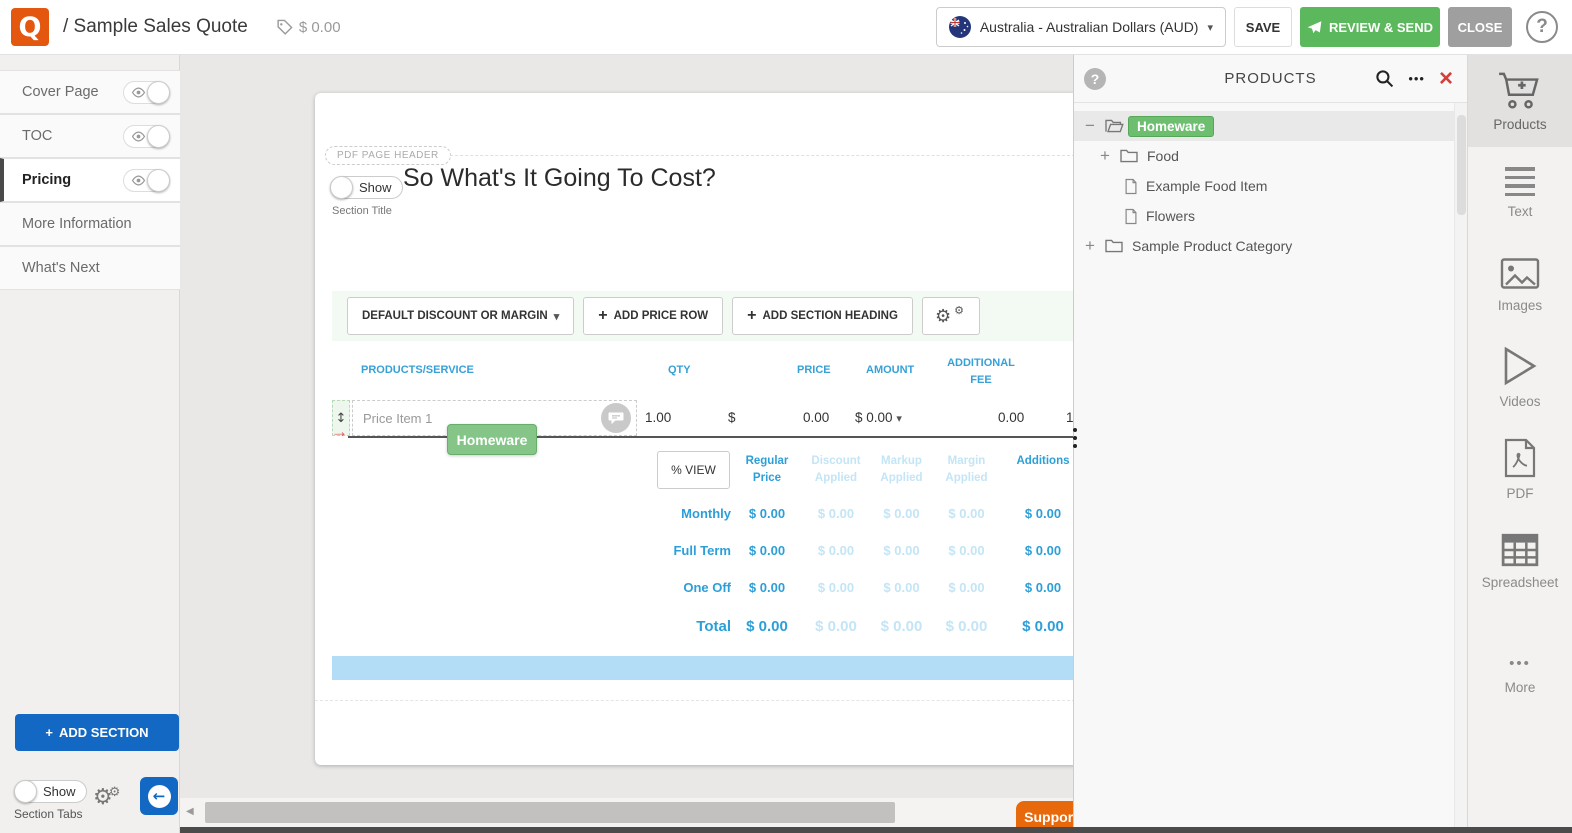  I want to click on summary-col-margin-applied: Margin Applied, so click(966, 469).